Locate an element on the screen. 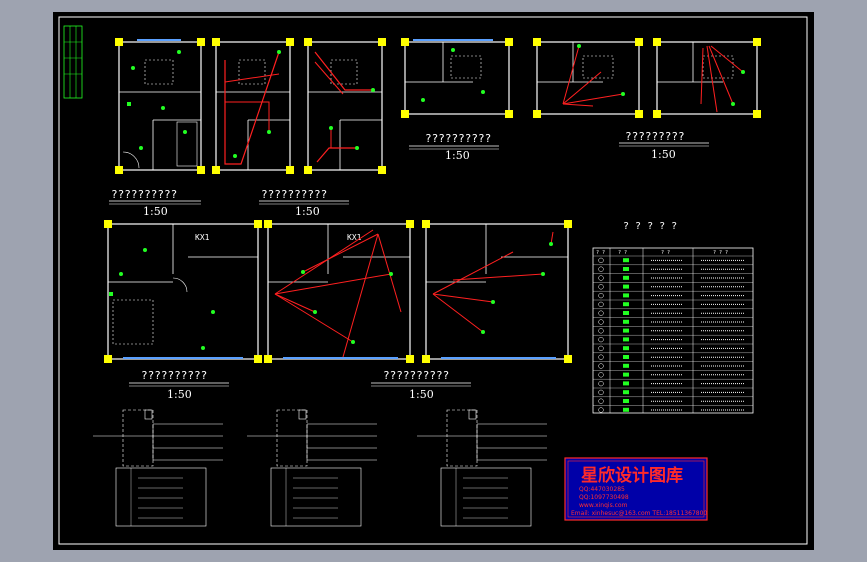 This screenshot has width=867, height=562. legend-rows is located at coordinates (673, 334).